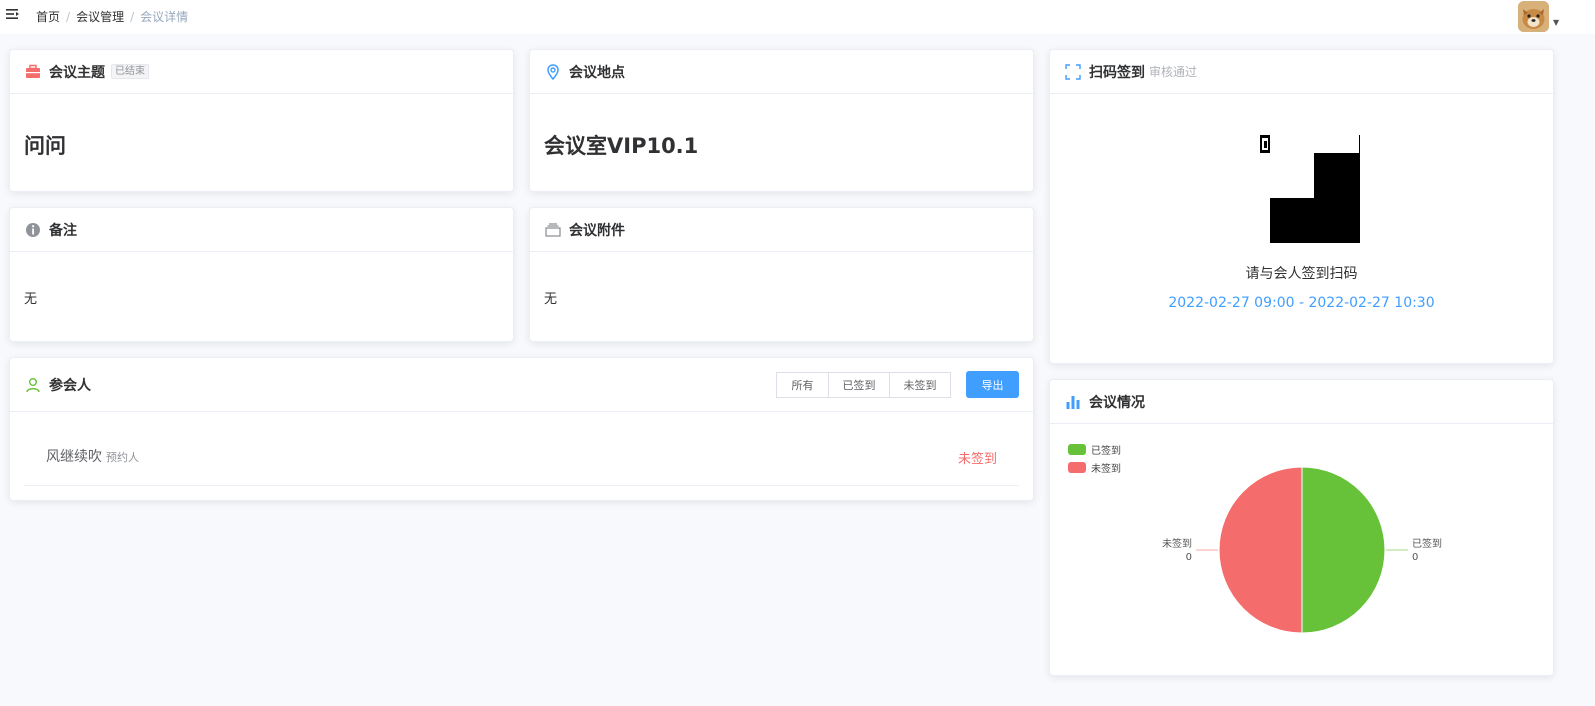 The image size is (1595, 706). I want to click on filter-signed-button: 已签到, so click(859, 385).